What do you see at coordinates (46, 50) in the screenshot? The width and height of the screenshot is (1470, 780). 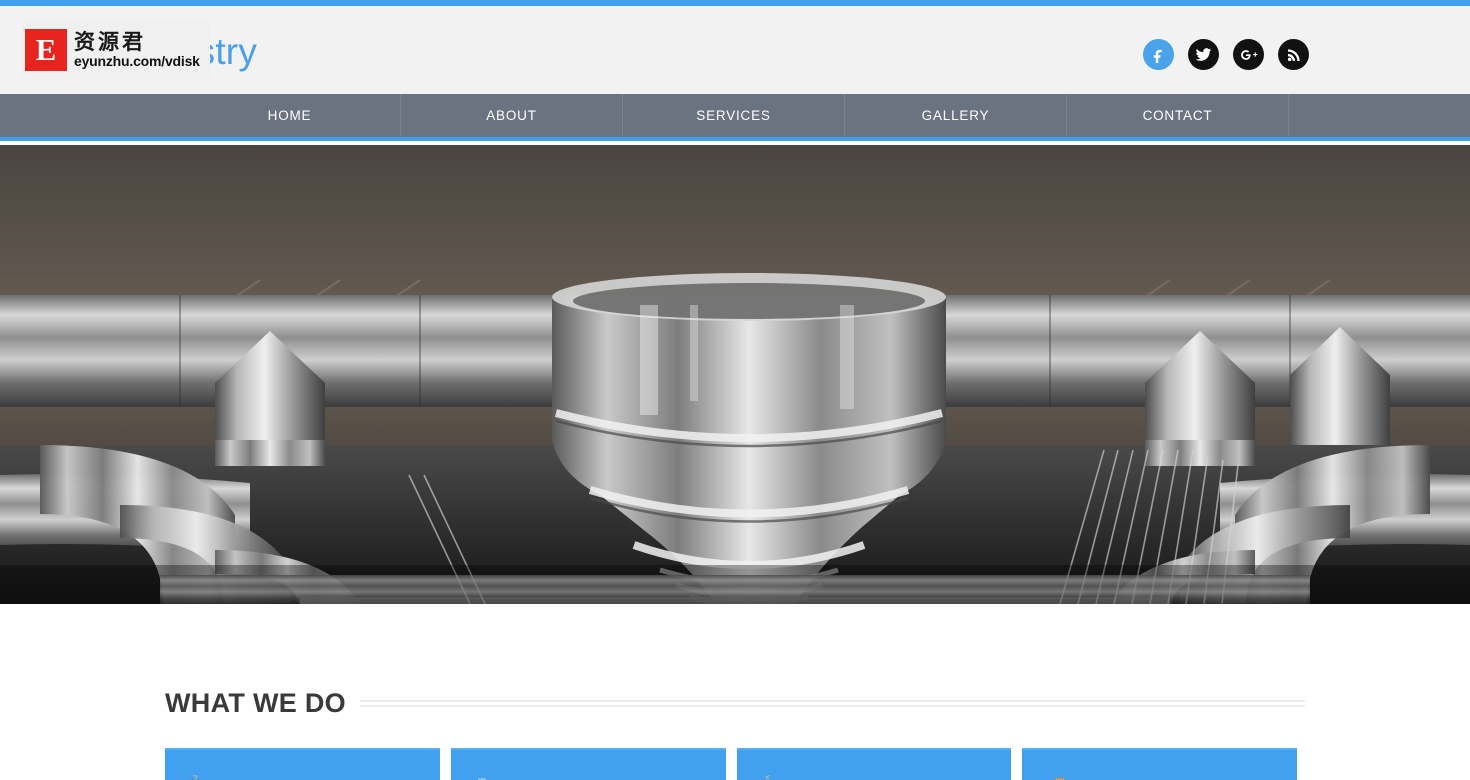 I see `watermark-logo-icon: E` at bounding box center [46, 50].